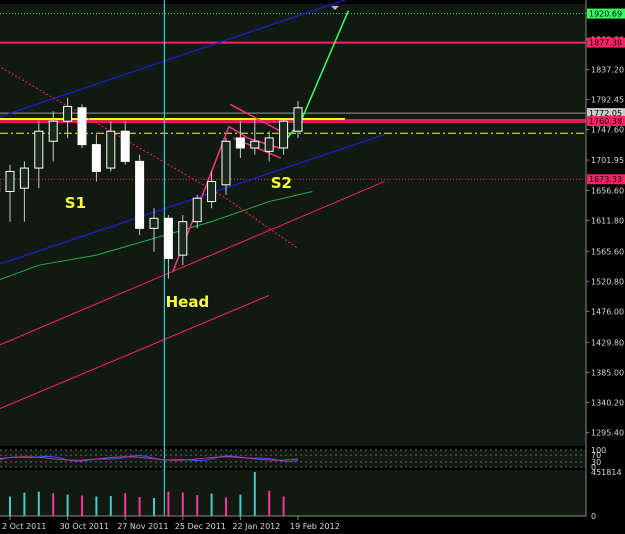  I want to click on date-label: 22 Jan 2012, so click(256, 526).